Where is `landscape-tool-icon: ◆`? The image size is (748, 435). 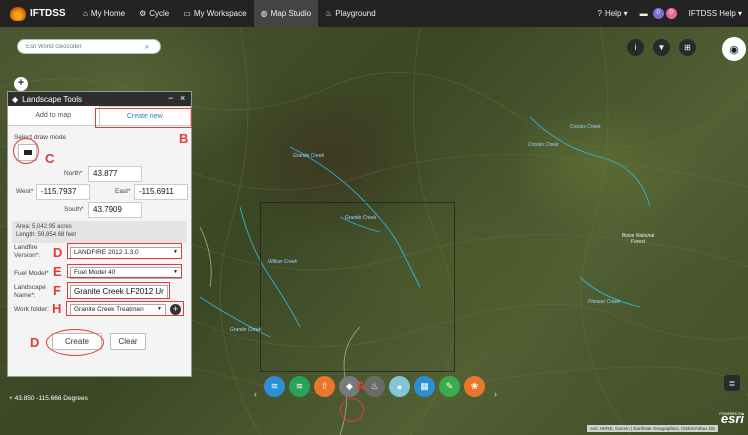 landscape-tool-icon: ◆ is located at coordinates (15, 99).